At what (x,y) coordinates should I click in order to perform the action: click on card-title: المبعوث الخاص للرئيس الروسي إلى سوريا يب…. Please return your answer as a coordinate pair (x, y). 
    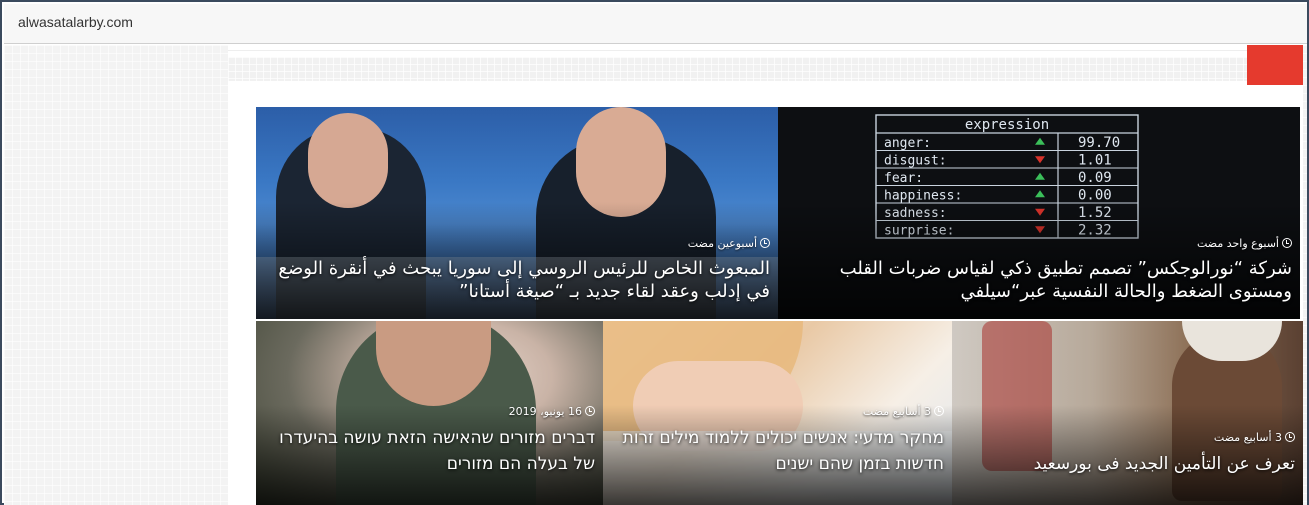
    Looking at the image, I should click on (517, 280).